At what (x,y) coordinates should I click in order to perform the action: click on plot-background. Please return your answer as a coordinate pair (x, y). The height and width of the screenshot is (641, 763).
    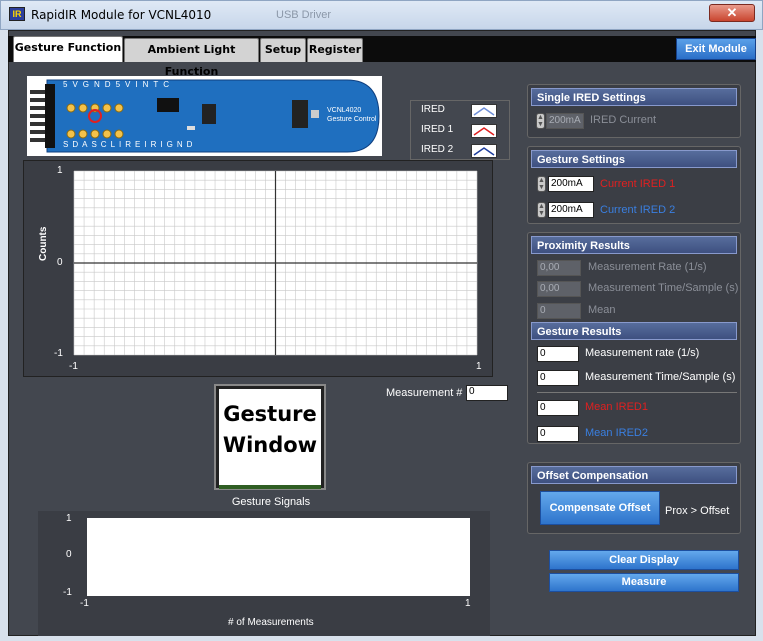
    Looking at the image, I should click on (278, 557).